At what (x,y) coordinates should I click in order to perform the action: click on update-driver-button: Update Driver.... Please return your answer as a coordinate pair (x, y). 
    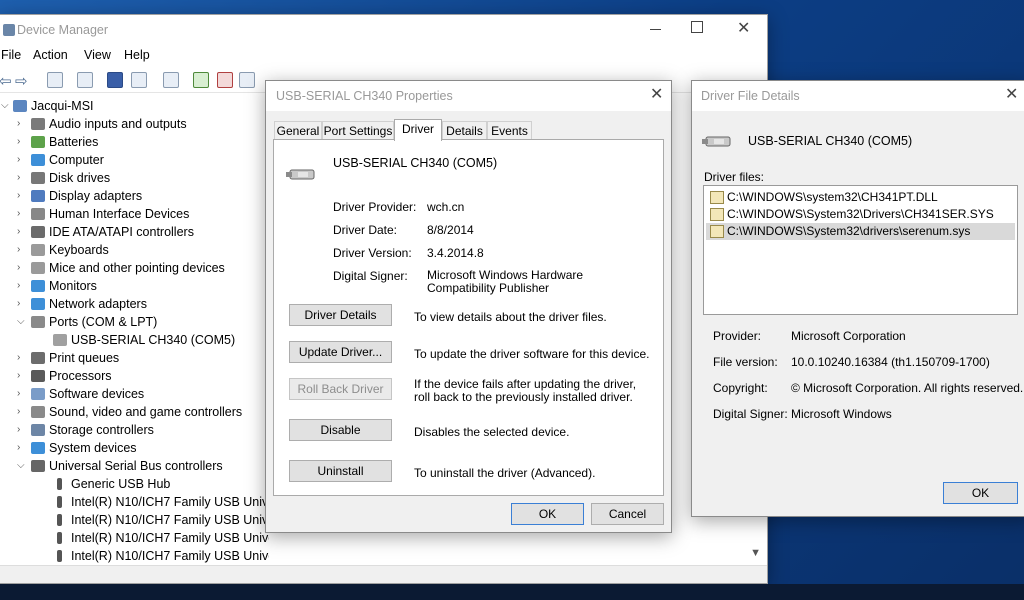
    Looking at the image, I should click on (340, 352).